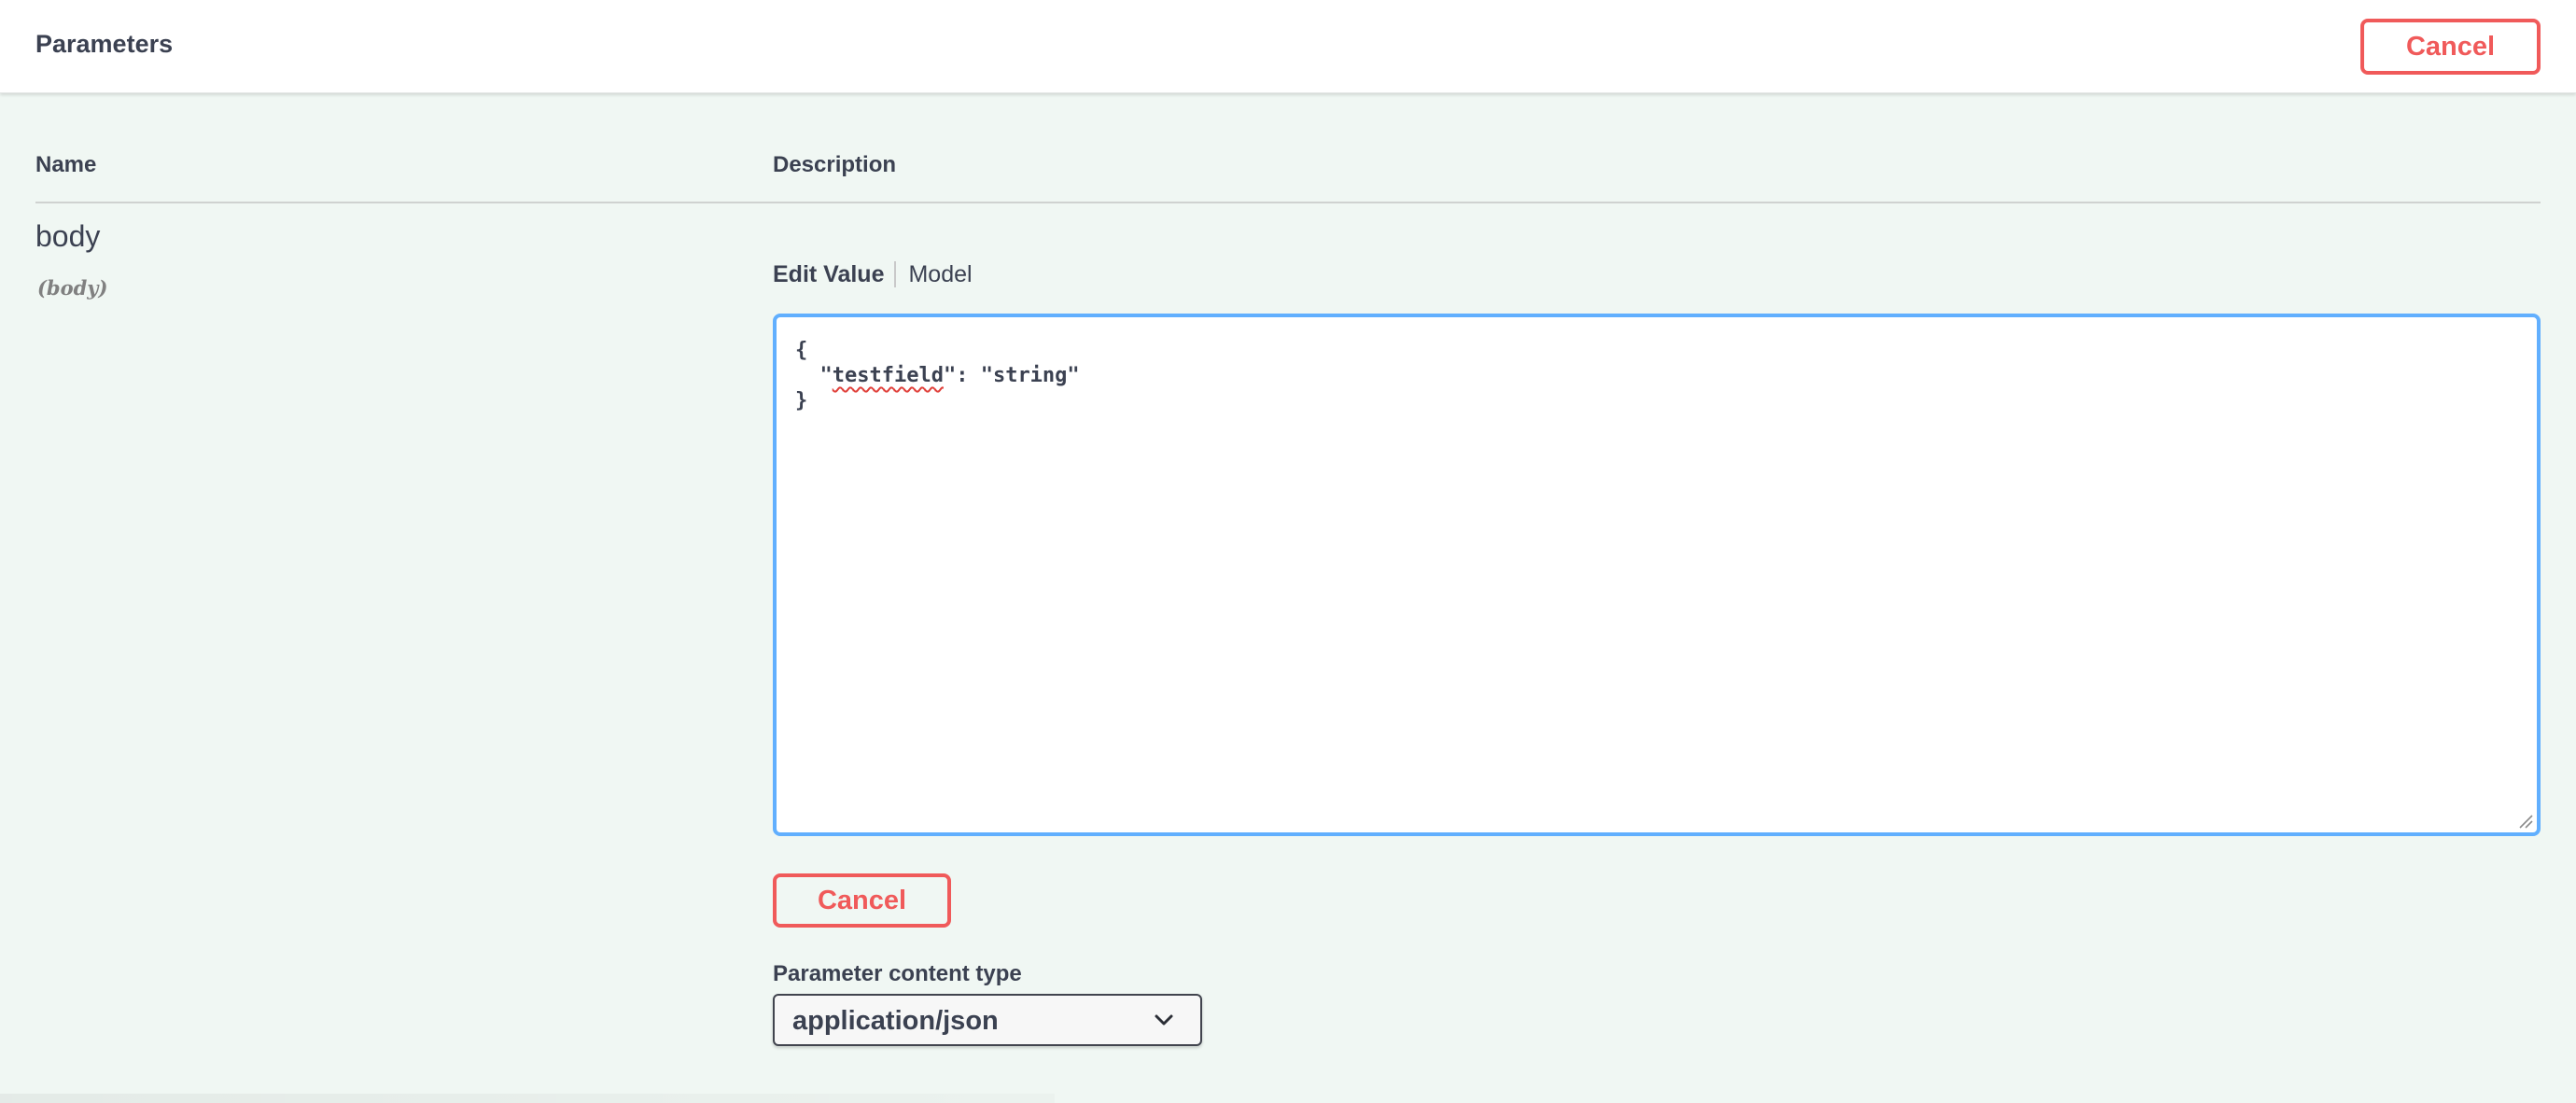 Image resolution: width=2576 pixels, height=1103 pixels. What do you see at coordinates (1288, 47) in the screenshot?
I see `parameters-header: Parameters Cancel` at bounding box center [1288, 47].